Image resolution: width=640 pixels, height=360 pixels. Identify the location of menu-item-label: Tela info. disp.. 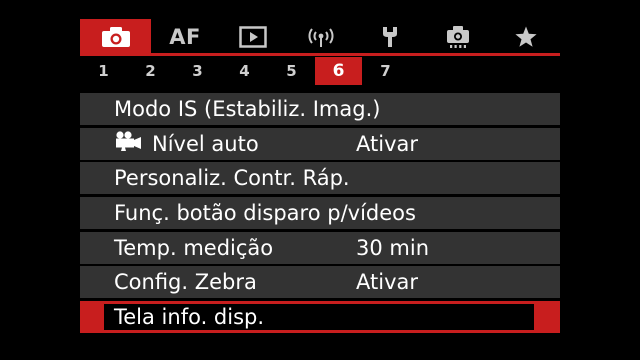
(189, 317).